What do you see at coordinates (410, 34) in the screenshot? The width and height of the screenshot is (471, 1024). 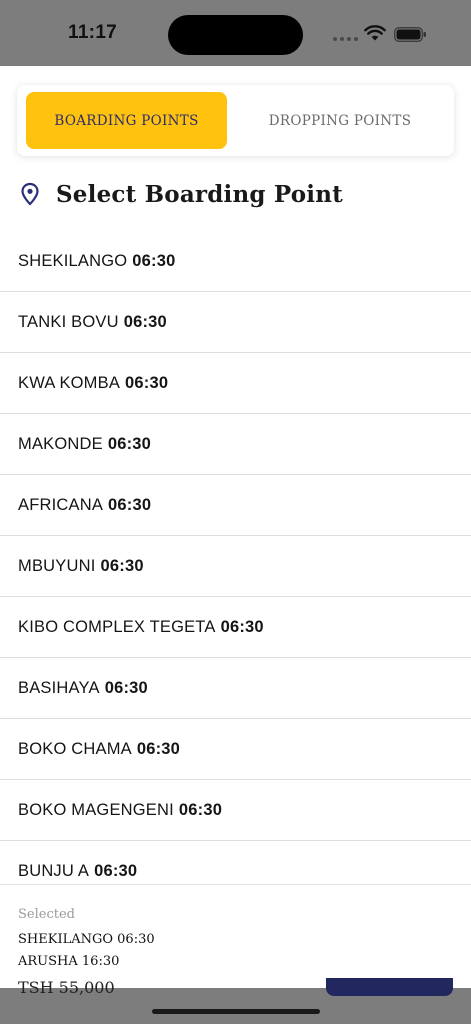 I see `battery-icon` at bounding box center [410, 34].